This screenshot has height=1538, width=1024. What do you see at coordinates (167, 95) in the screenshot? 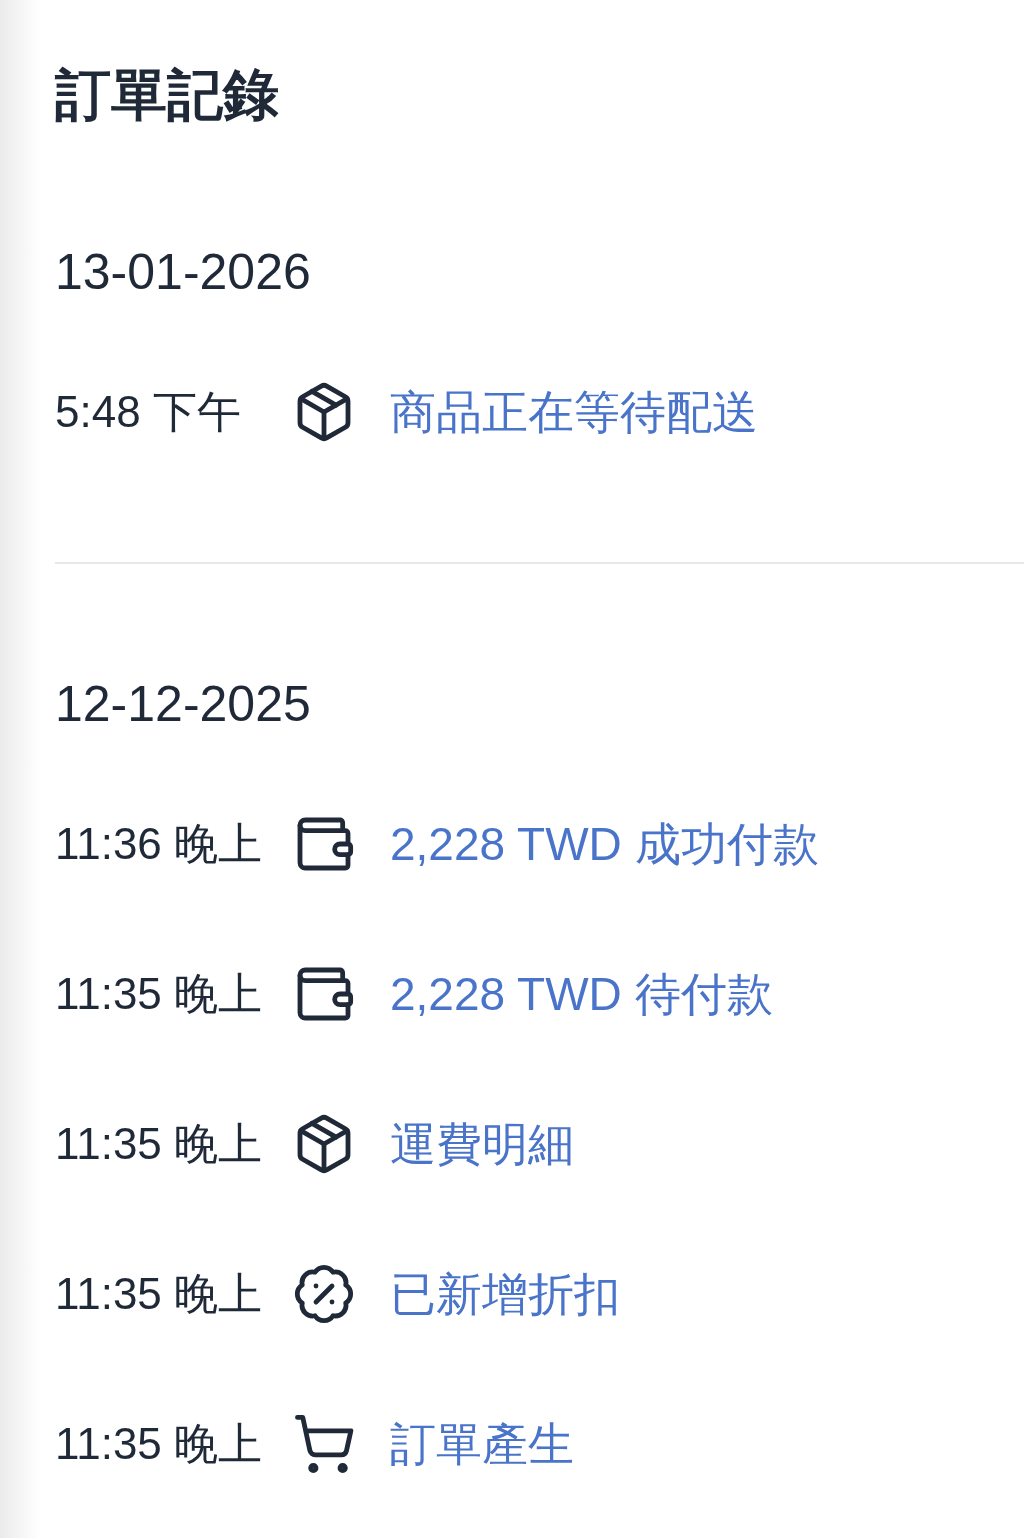
I see `page-title: 訂單記錄` at bounding box center [167, 95].